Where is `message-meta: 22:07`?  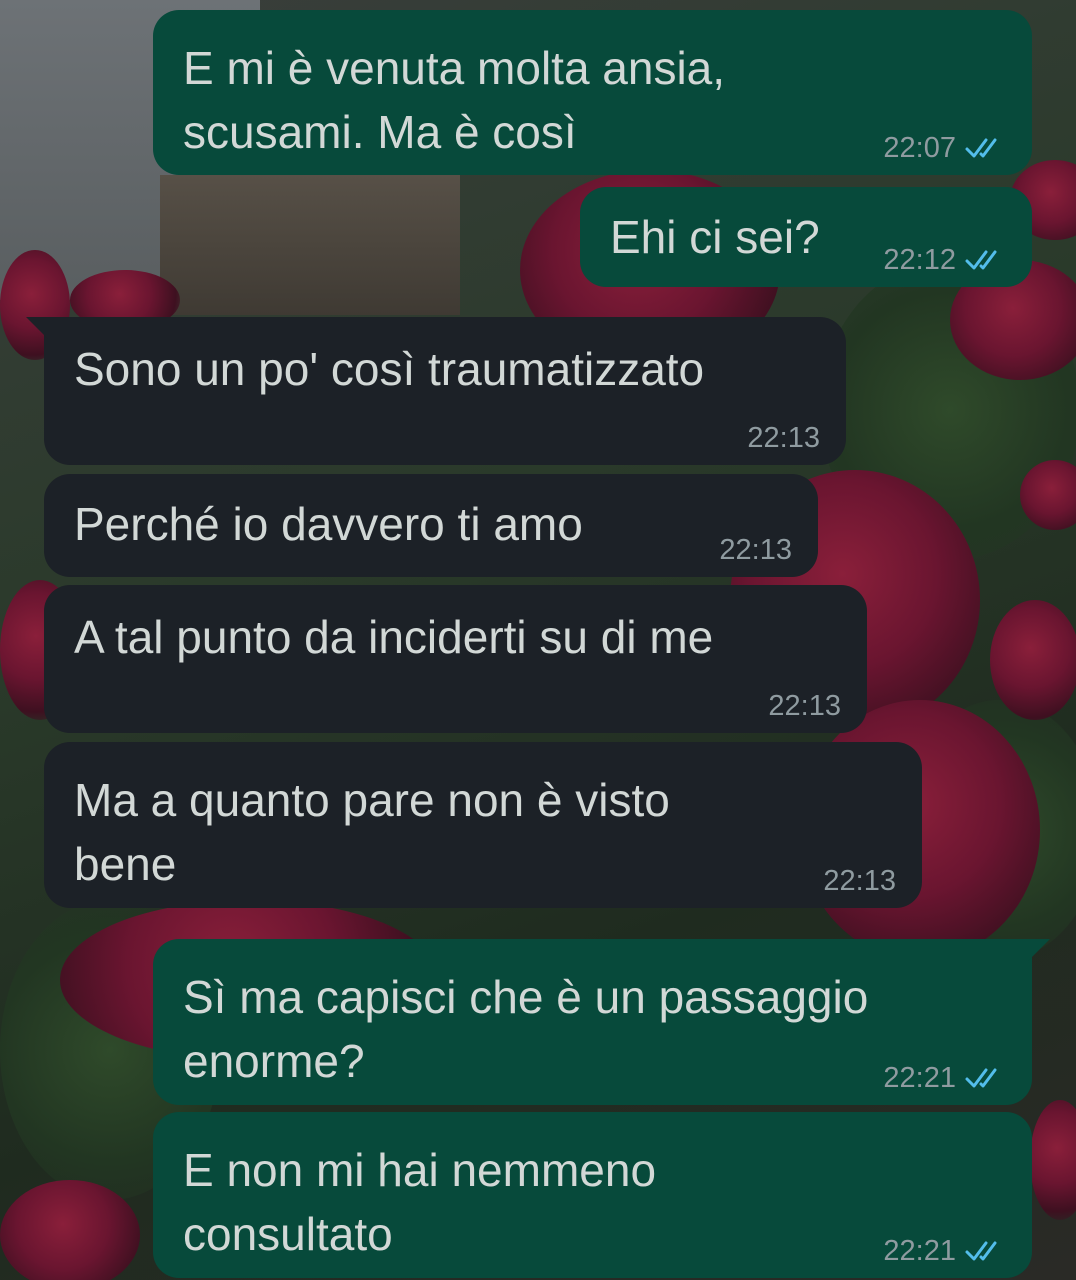
message-meta: 22:07 is located at coordinates (944, 148).